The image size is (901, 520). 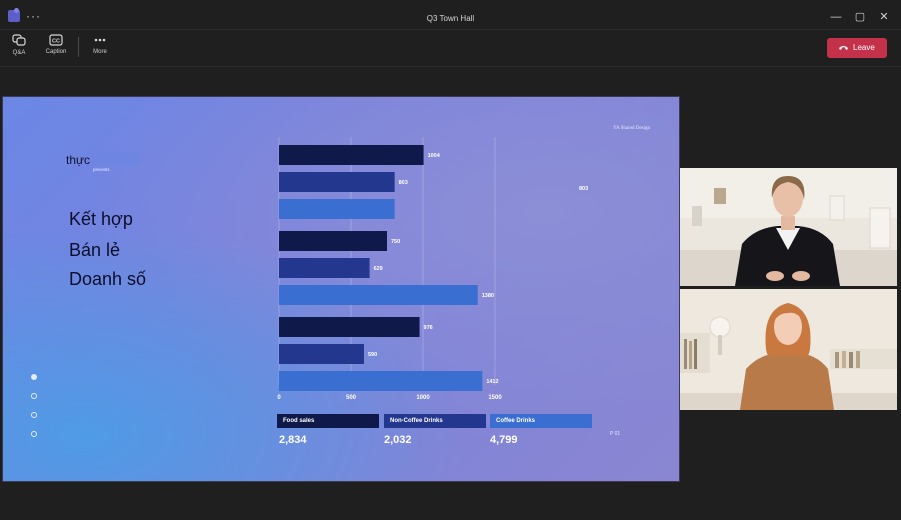 What do you see at coordinates (434, 156) in the screenshot?
I see `bar-value-label: 1004` at bounding box center [434, 156].